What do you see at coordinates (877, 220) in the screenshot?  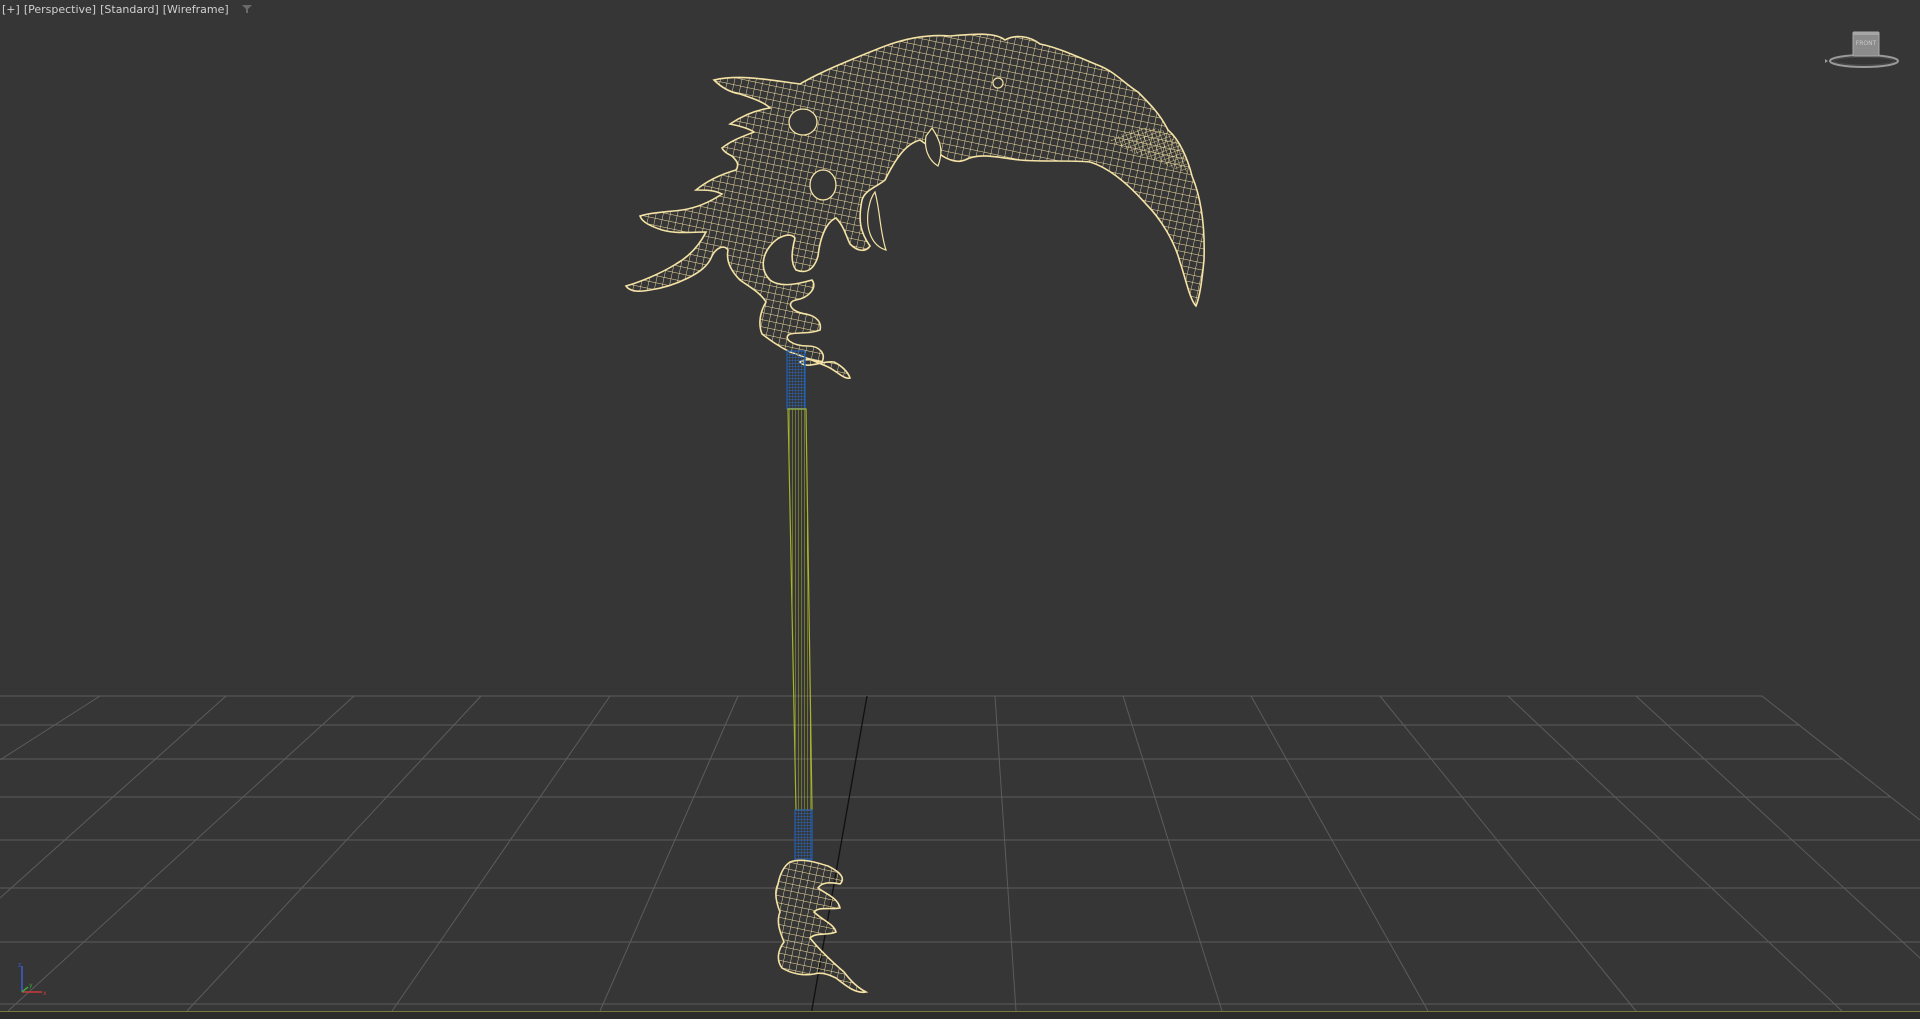 I see `blade-notch` at bounding box center [877, 220].